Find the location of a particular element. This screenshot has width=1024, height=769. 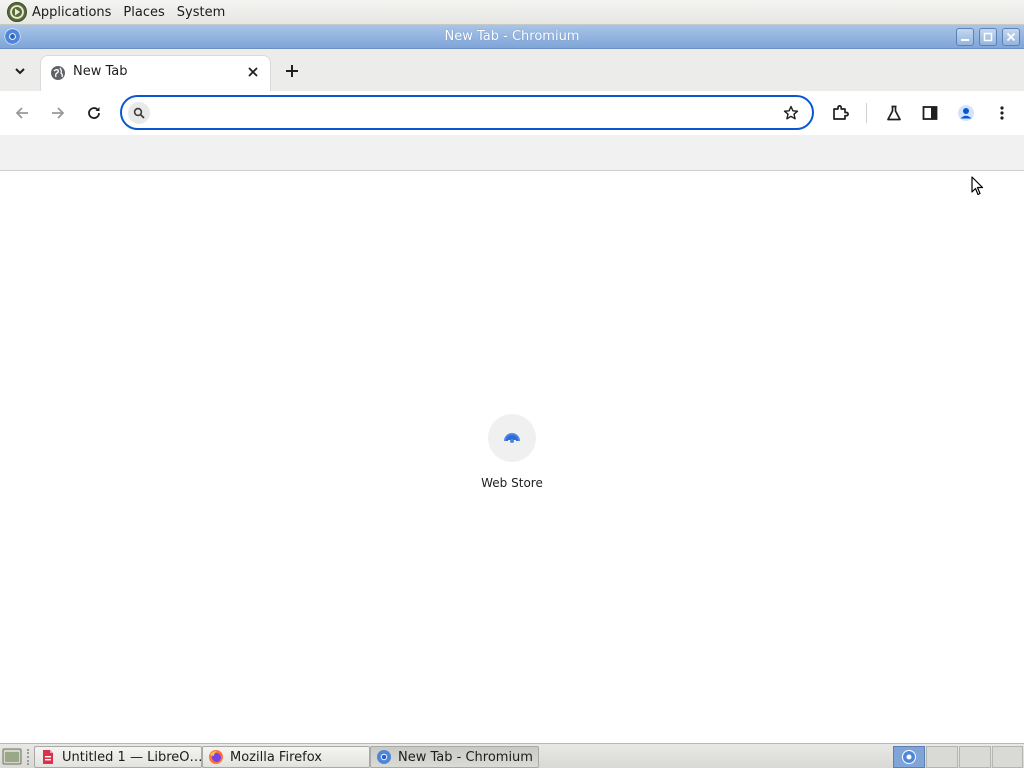

close-window-button is located at coordinates (1011, 37).